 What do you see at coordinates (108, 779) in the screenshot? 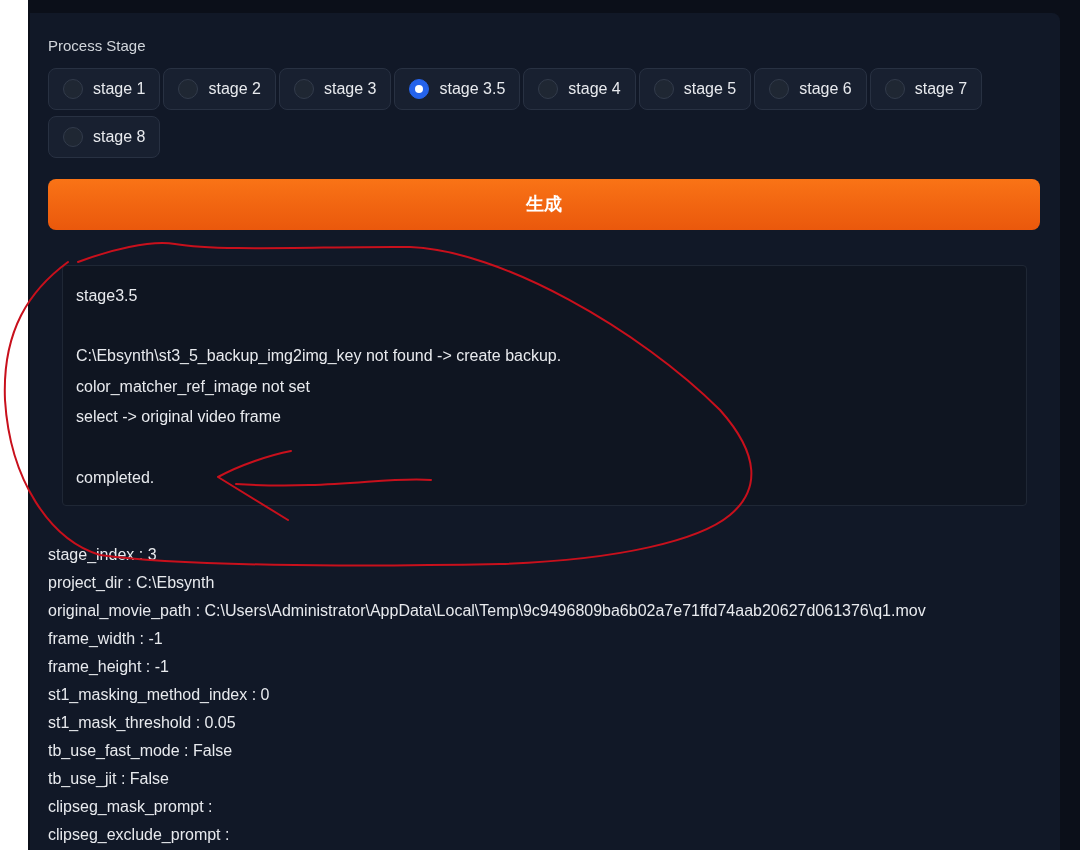
I see `settings-line: tb_use_jit : False` at bounding box center [108, 779].